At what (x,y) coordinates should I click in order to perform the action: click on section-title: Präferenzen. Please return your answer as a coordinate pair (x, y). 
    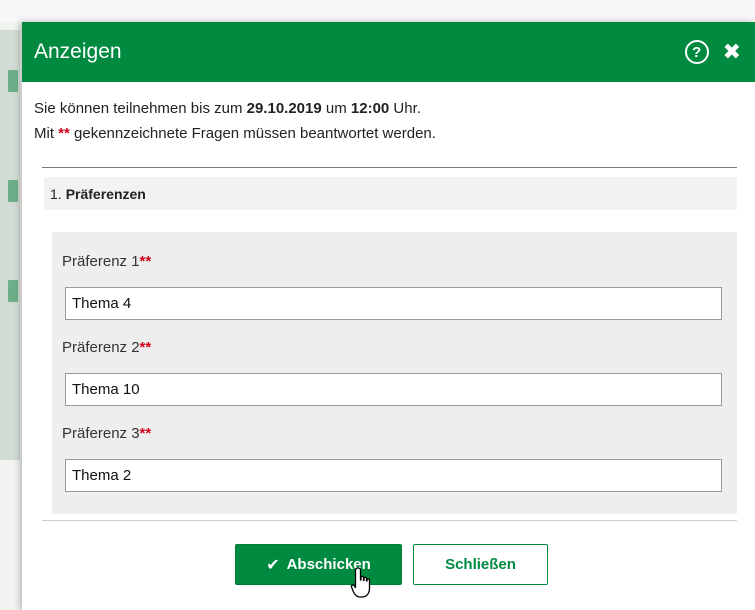
    Looking at the image, I should click on (105, 193).